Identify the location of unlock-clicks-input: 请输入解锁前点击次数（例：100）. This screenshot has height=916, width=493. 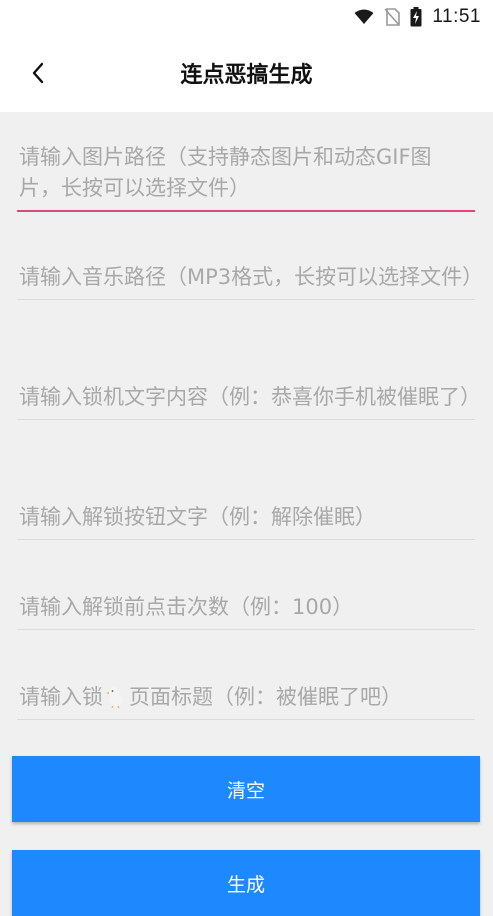
(246, 611).